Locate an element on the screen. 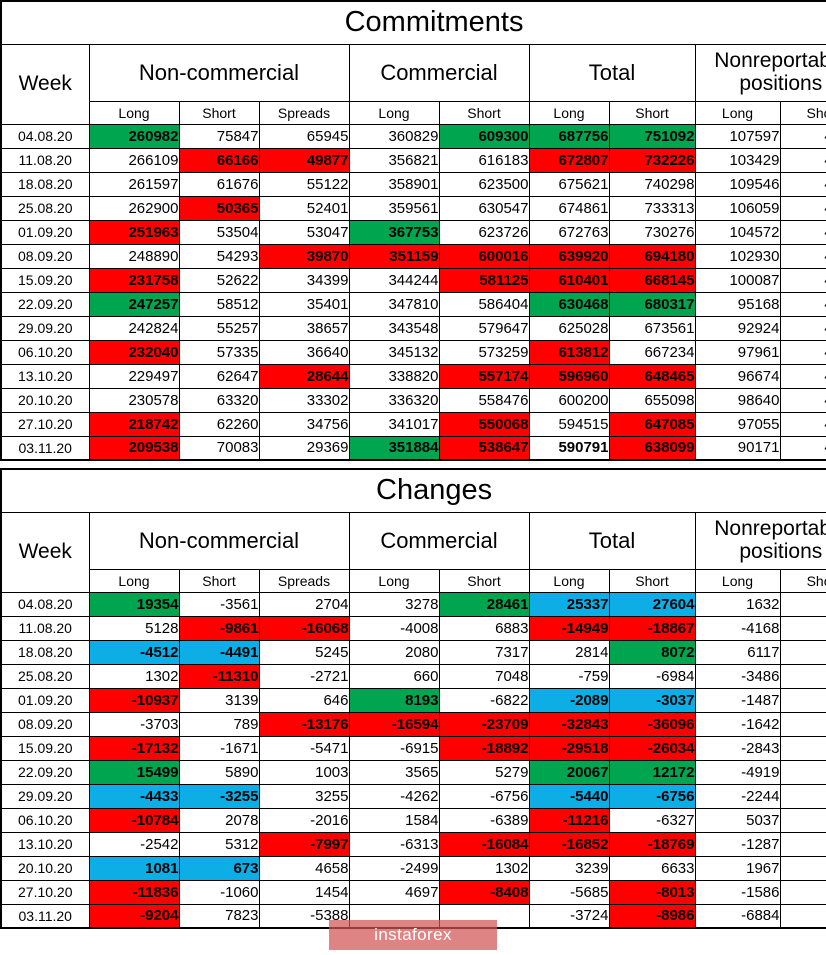 This screenshot has width=826, height=955. cell-value: 7048 is located at coordinates (484, 676).